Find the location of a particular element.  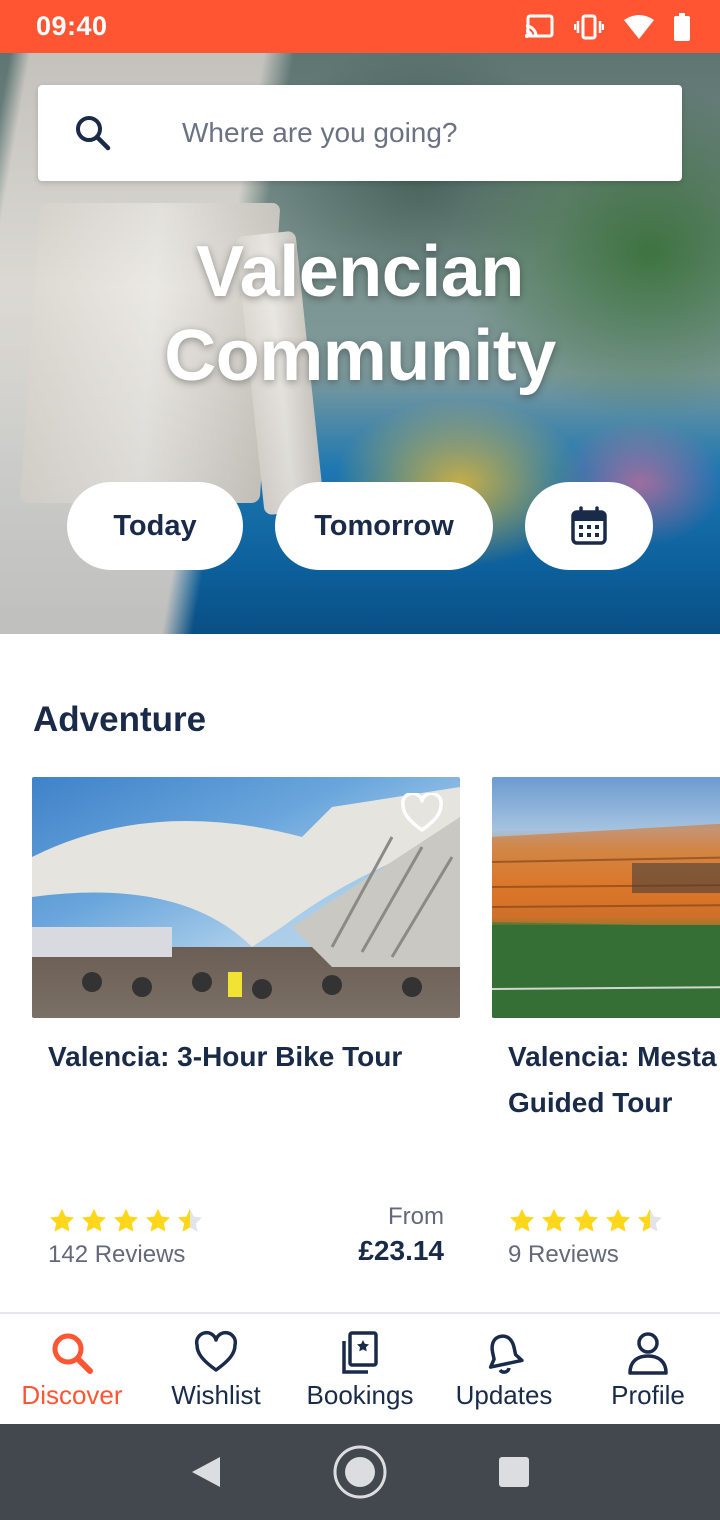

battery-icon is located at coordinates (682, 26).